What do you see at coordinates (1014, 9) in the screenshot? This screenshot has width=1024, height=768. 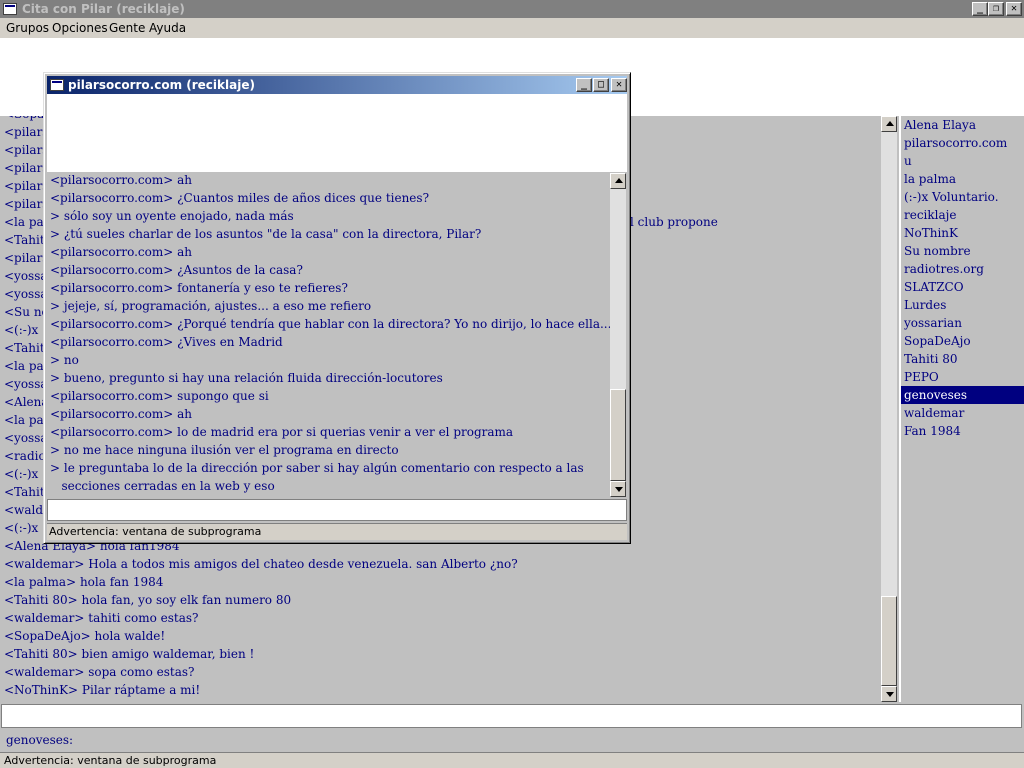 I see `close-button: ✕` at bounding box center [1014, 9].